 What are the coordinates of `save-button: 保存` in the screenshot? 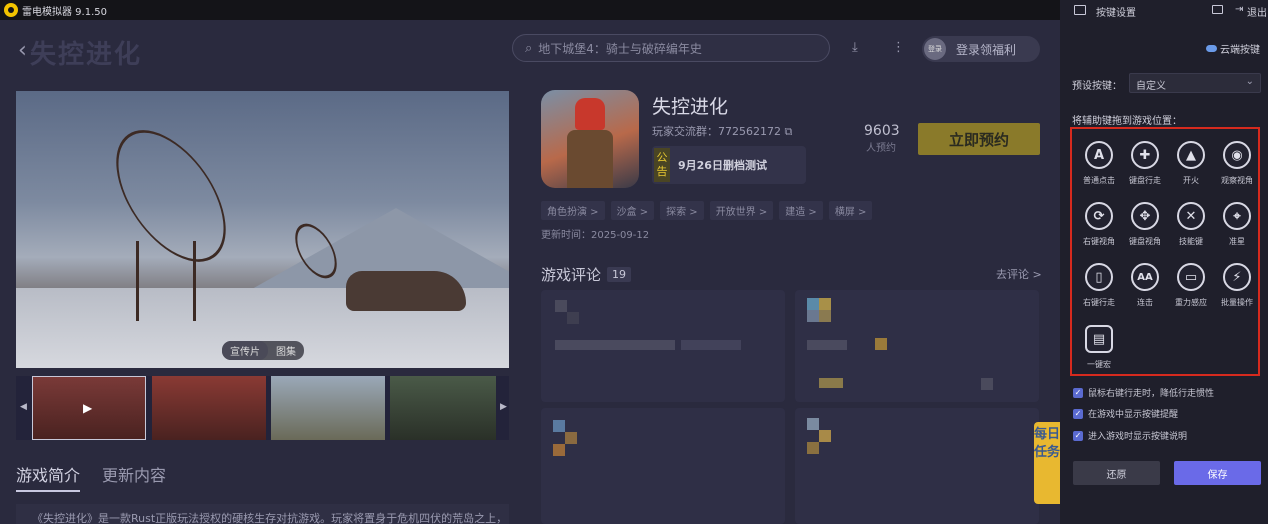 It's located at (1217, 473).